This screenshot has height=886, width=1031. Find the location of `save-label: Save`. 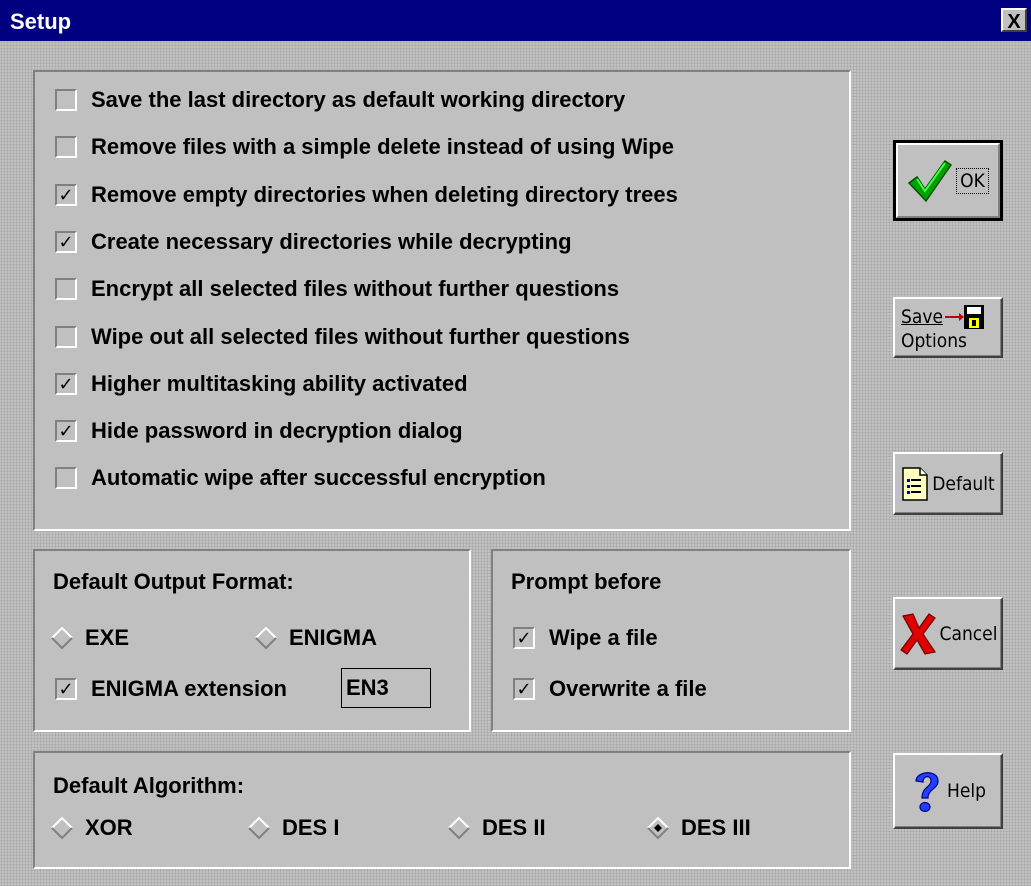

save-label: Save is located at coordinates (922, 316).